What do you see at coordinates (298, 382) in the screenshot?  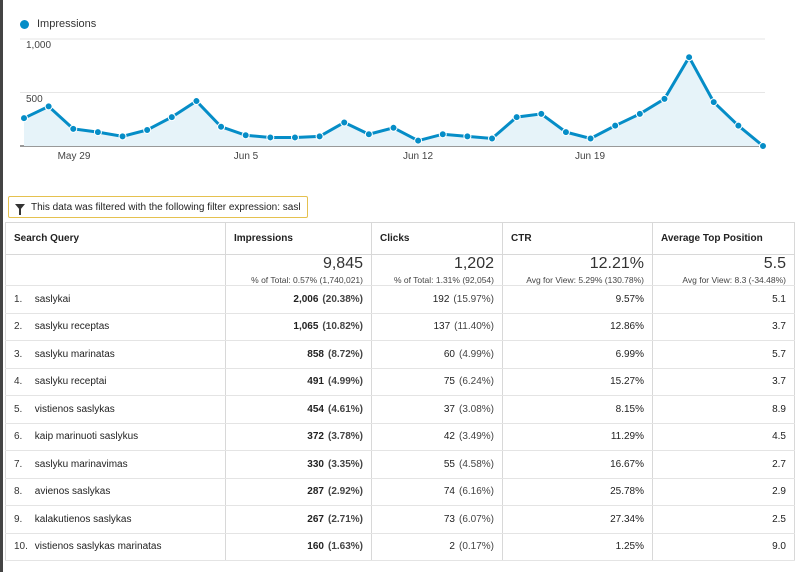 I see `impressions-cell: 491 (4.99%)` at bounding box center [298, 382].